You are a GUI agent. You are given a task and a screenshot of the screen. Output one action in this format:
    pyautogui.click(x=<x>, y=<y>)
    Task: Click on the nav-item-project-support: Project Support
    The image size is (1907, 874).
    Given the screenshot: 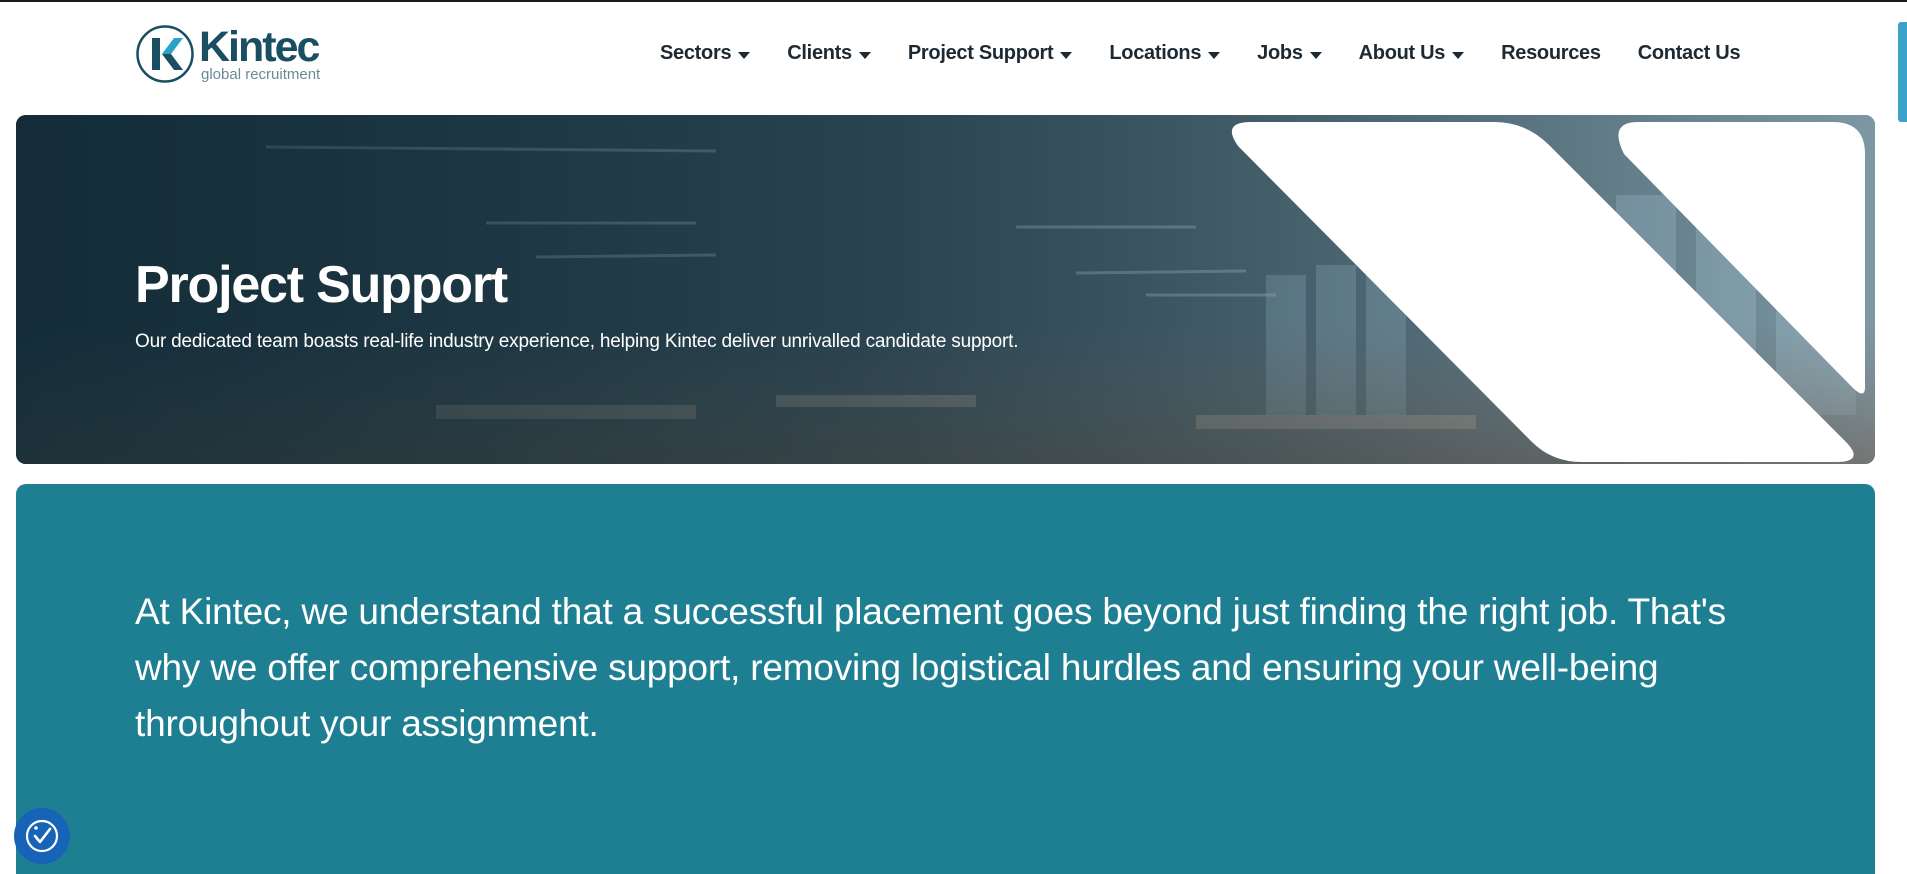 What is the action you would take?
    pyautogui.click(x=990, y=53)
    